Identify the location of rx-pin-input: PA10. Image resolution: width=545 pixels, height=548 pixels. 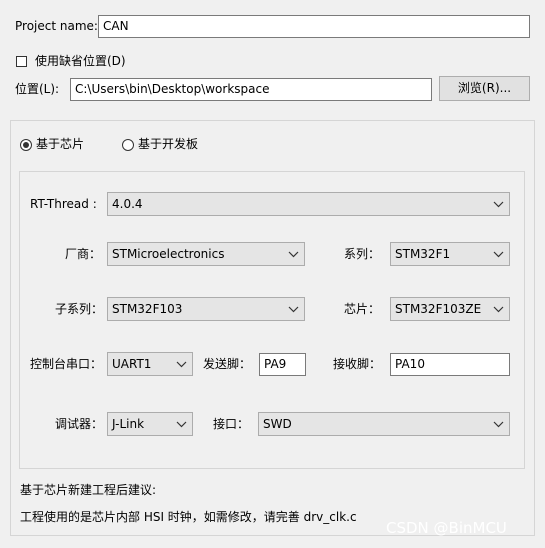
(450, 364).